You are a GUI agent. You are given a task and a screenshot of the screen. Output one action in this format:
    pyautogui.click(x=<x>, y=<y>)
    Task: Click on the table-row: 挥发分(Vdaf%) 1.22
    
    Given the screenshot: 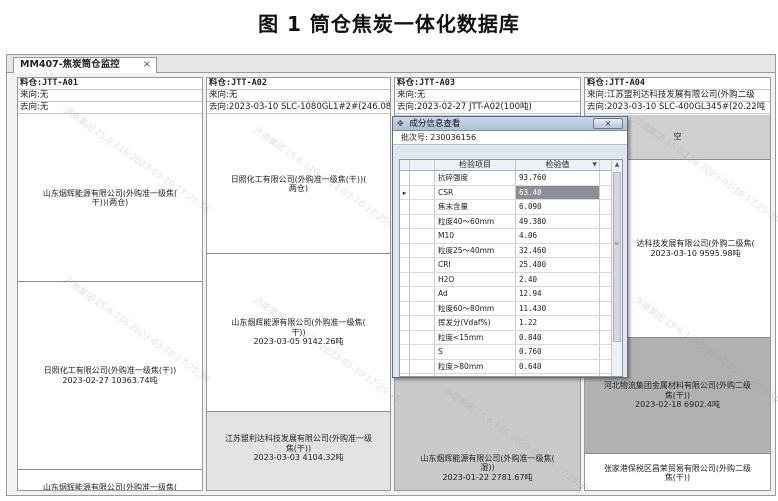 What is the action you would take?
    pyautogui.click(x=511, y=323)
    